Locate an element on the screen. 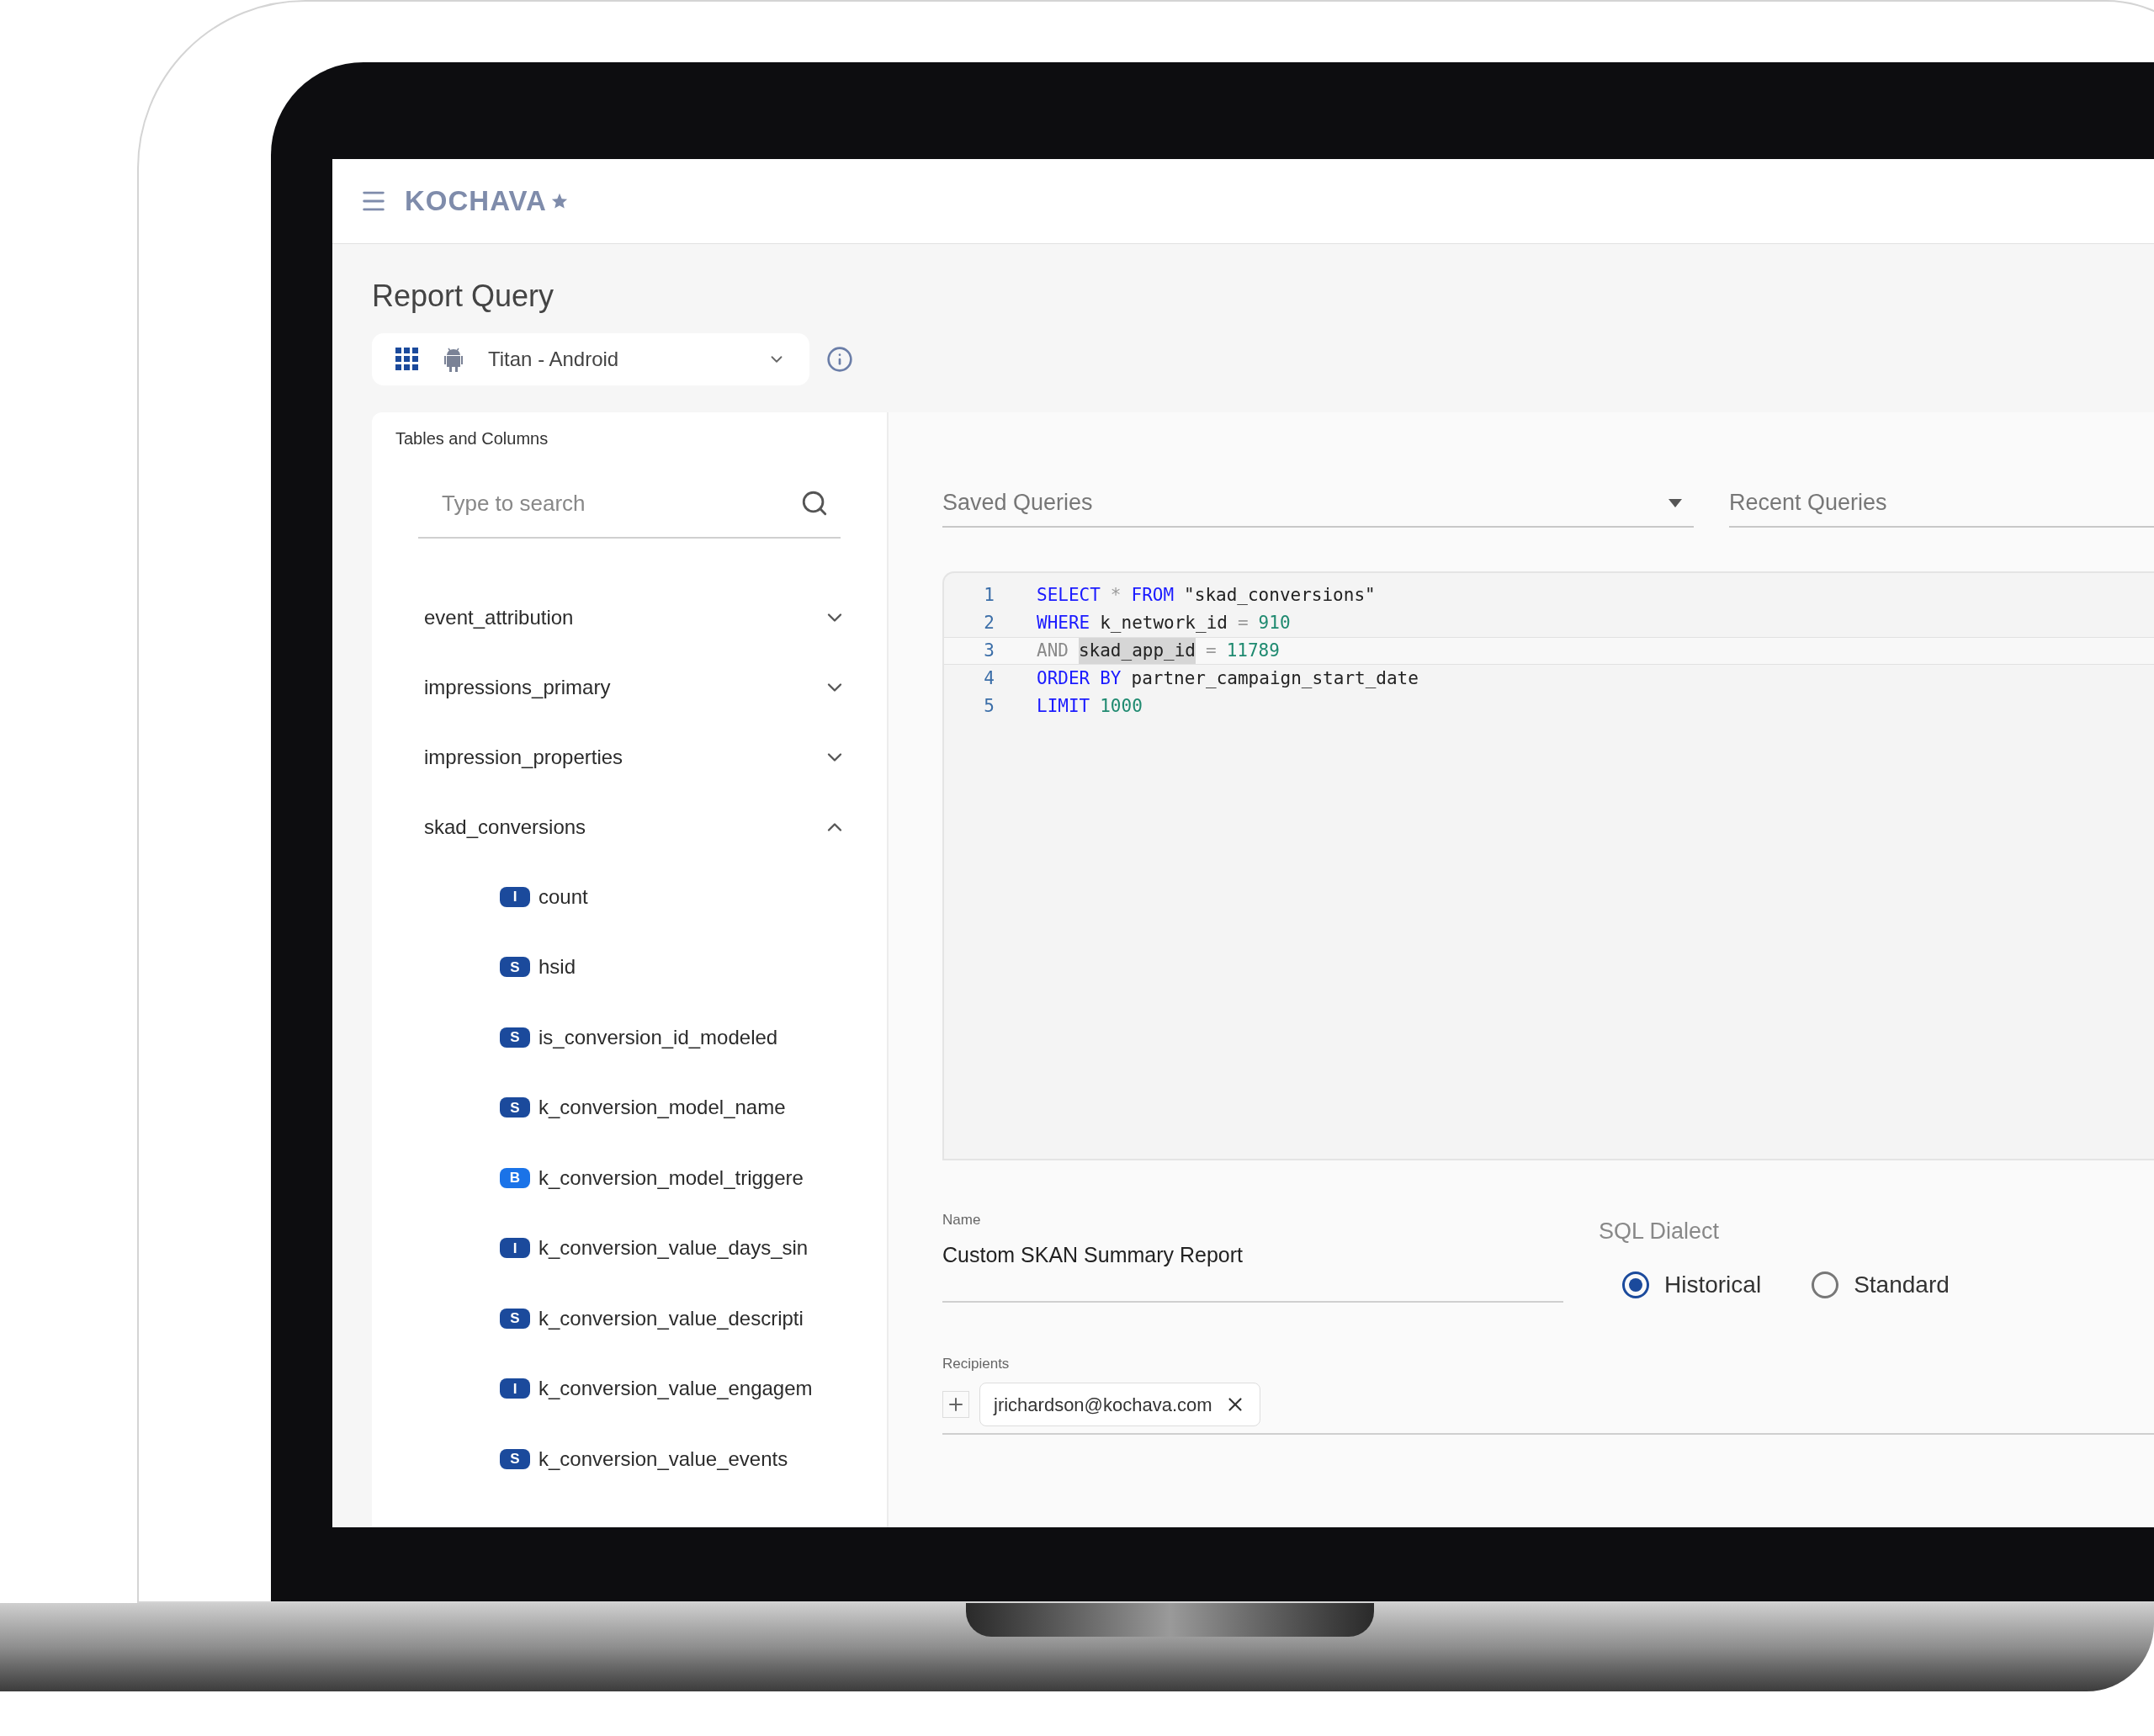 The image size is (2154, 1736). panel-title: Tables and Columns is located at coordinates (472, 438).